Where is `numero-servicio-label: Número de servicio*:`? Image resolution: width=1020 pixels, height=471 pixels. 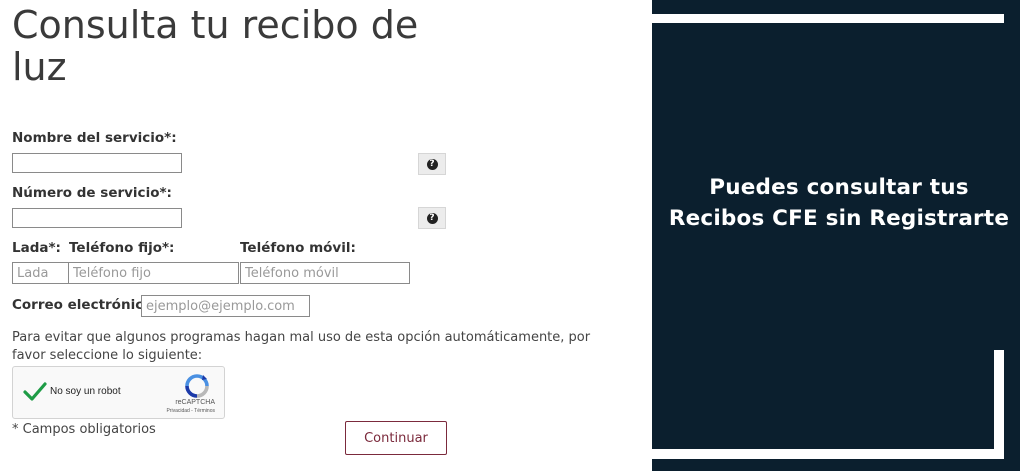
numero-servicio-label: Número de servicio*: is located at coordinates (92, 193).